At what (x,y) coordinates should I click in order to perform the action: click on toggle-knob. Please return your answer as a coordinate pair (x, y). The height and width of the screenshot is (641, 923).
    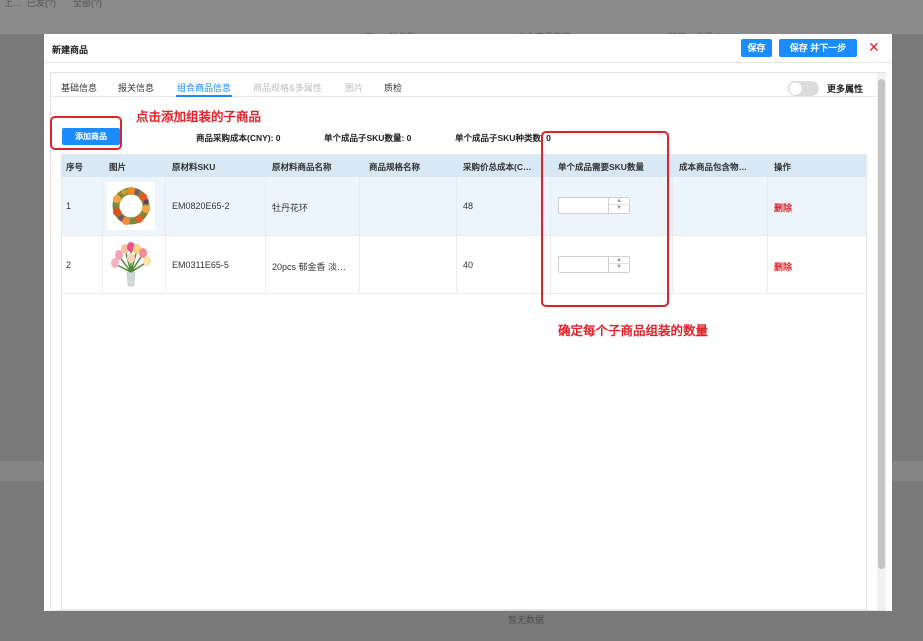
    Looking at the image, I should click on (795, 88).